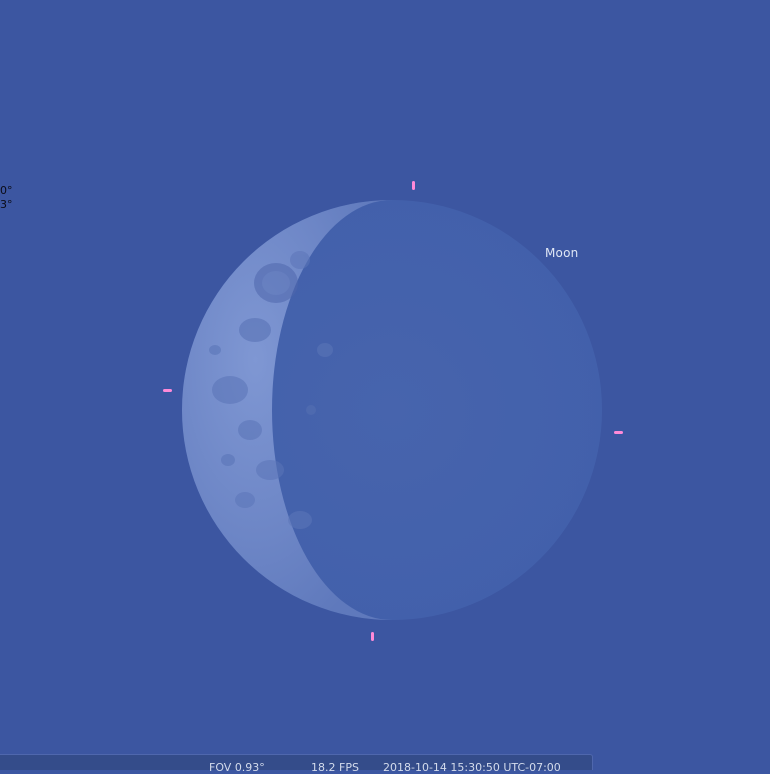 The width and height of the screenshot is (770, 774). What do you see at coordinates (6, 204) in the screenshot?
I see `coordinate-line-2: 3°` at bounding box center [6, 204].